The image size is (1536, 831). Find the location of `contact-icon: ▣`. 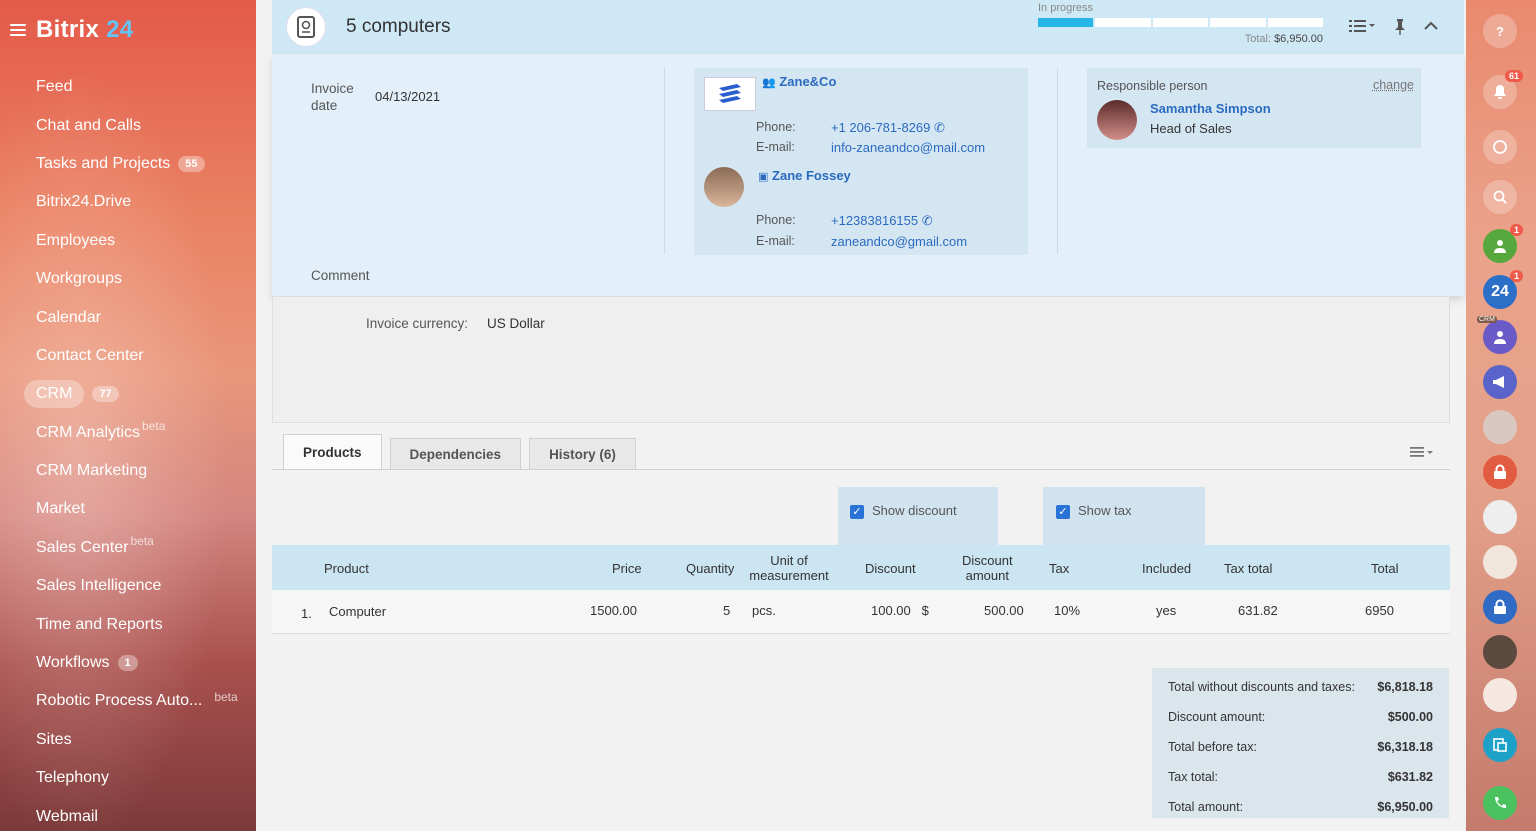

contact-icon: ▣ is located at coordinates (763, 177).